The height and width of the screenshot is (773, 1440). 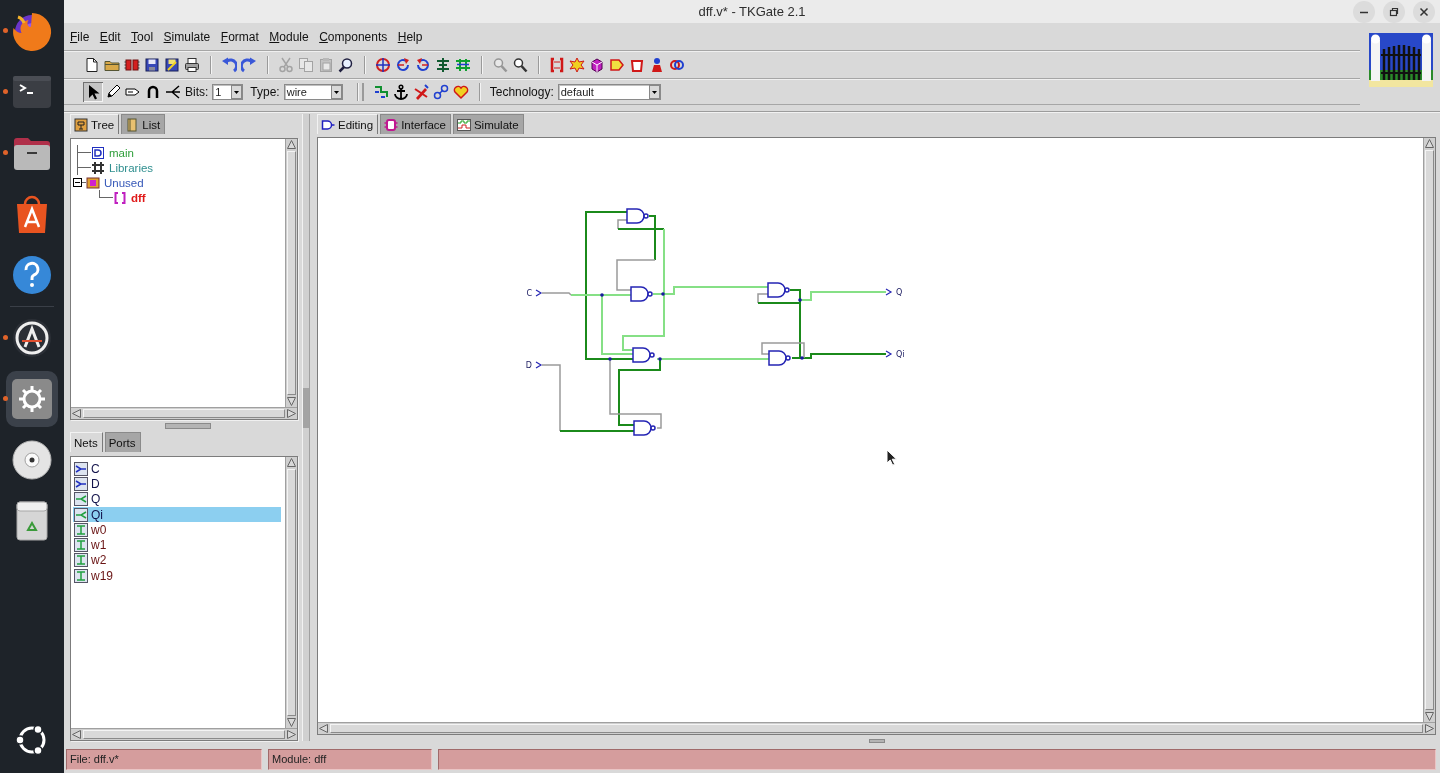 I want to click on pane-splitter, so click(x=306, y=427).